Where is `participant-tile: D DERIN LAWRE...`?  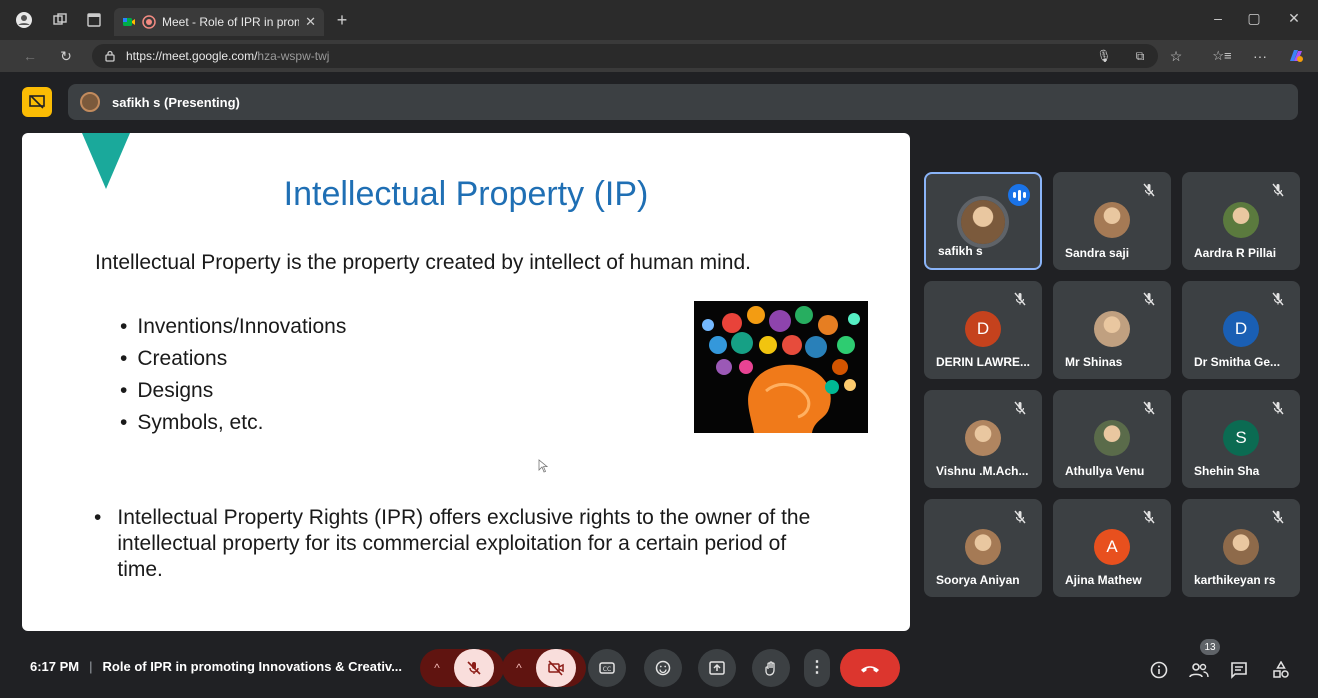
participant-tile: D DERIN LAWRE... is located at coordinates (983, 330).